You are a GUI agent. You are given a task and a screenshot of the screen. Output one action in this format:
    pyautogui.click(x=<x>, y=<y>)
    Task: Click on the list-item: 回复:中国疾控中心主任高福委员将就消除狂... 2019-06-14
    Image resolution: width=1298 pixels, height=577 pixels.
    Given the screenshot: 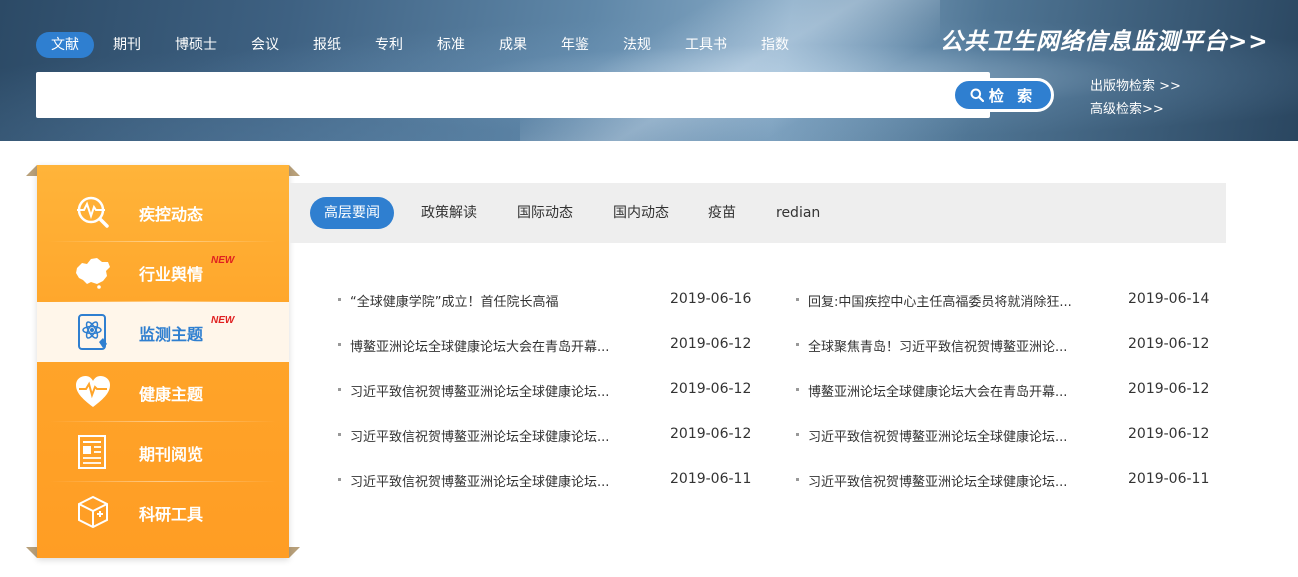 What is the action you would take?
    pyautogui.click(x=1016, y=300)
    